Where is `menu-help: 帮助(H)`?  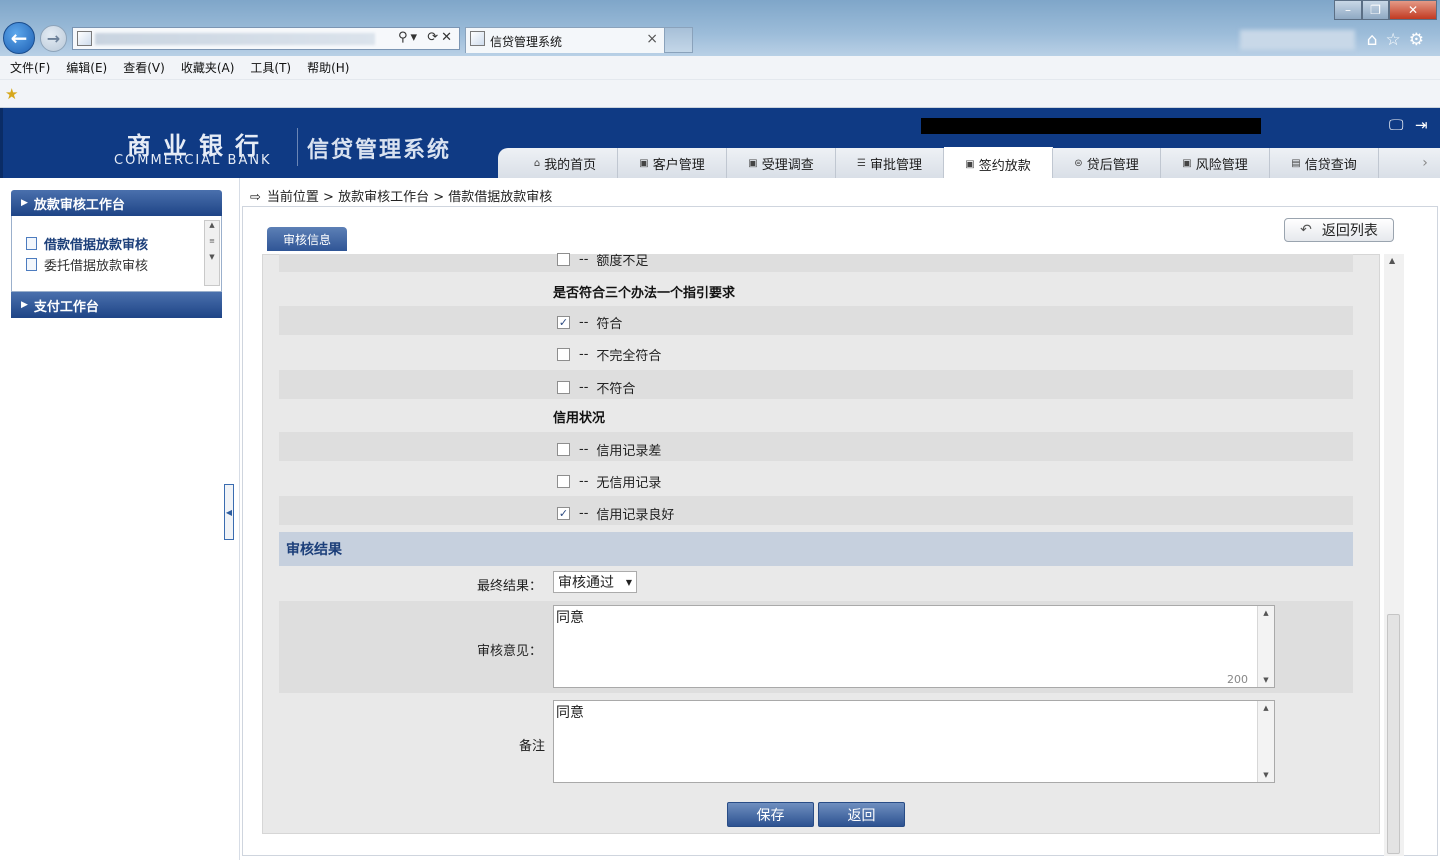 menu-help: 帮助(H) is located at coordinates (328, 67).